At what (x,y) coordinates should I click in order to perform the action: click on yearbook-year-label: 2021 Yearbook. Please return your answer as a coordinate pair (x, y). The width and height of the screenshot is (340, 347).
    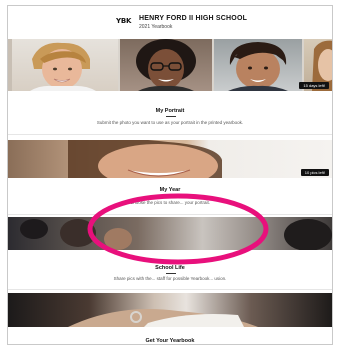
    Looking at the image, I should click on (156, 27).